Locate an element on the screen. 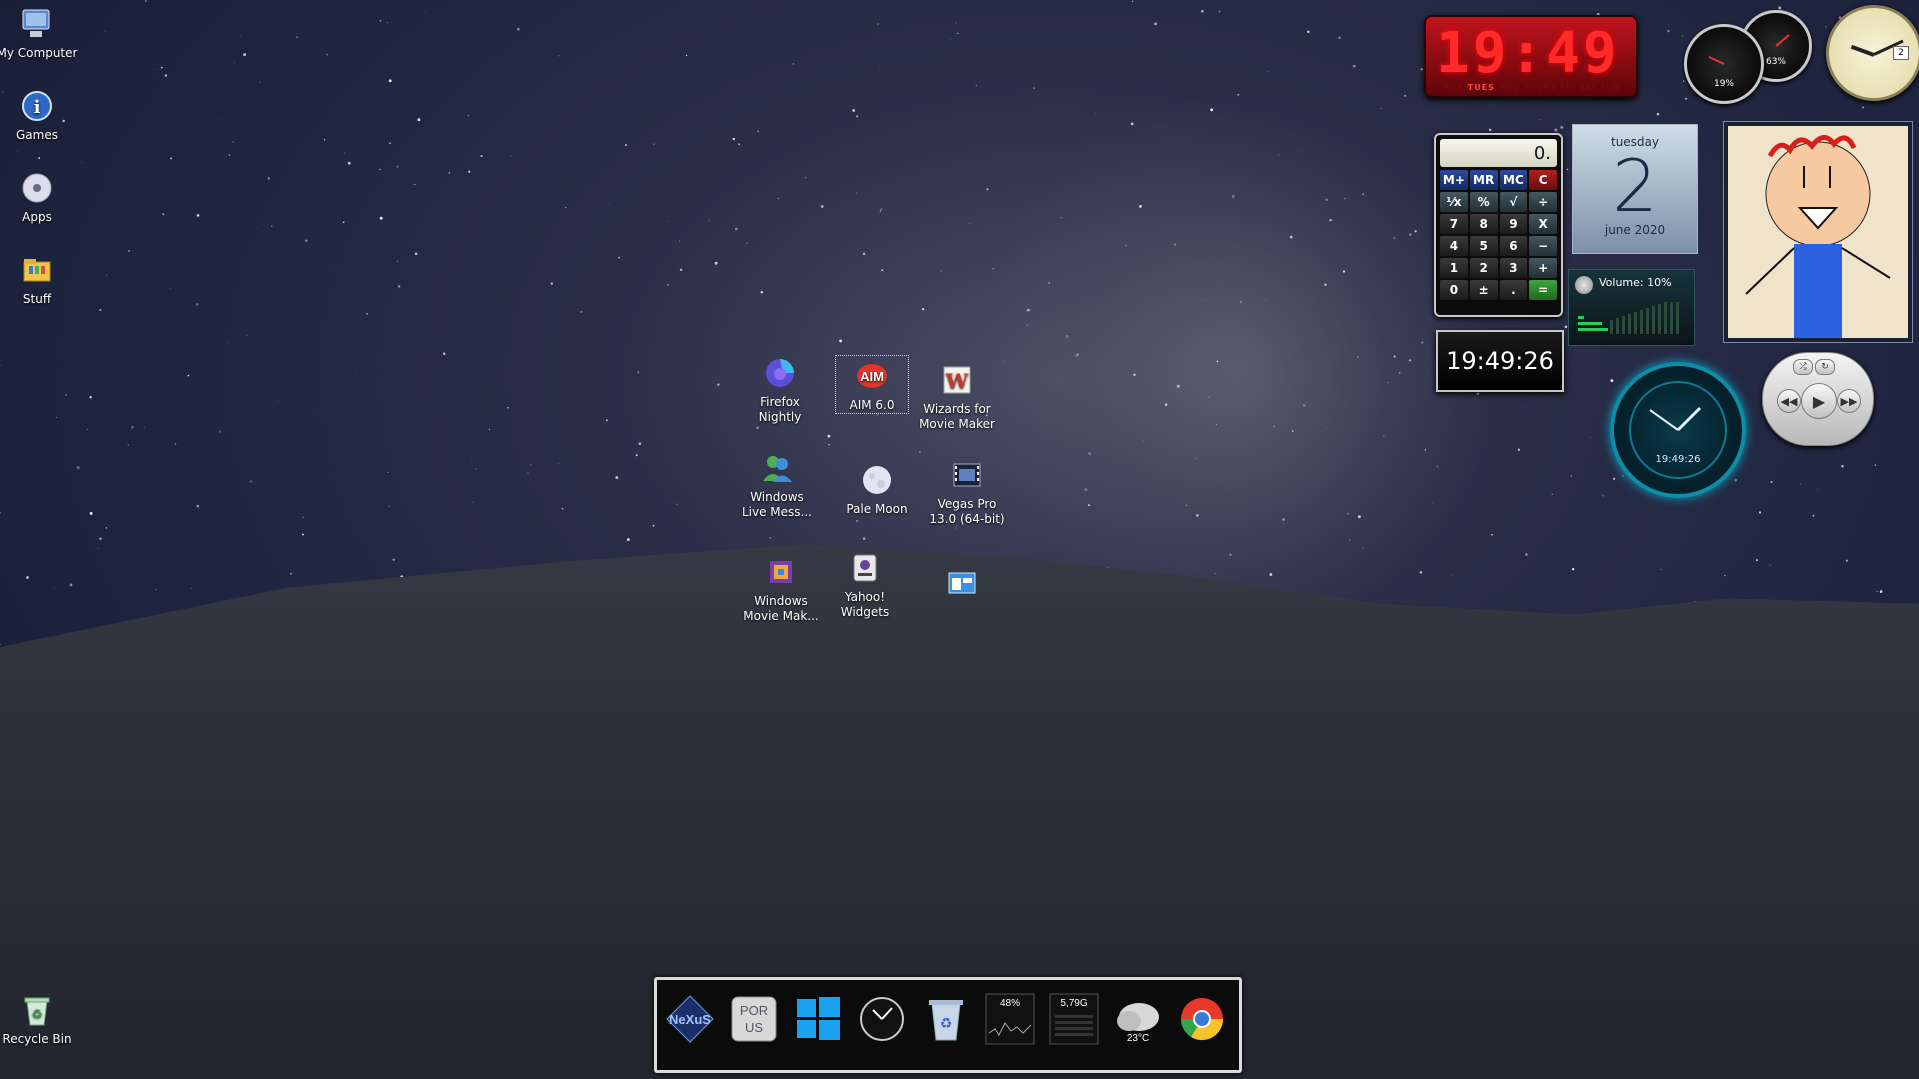  svg-text: NeXuS is located at coordinates (690, 1019).